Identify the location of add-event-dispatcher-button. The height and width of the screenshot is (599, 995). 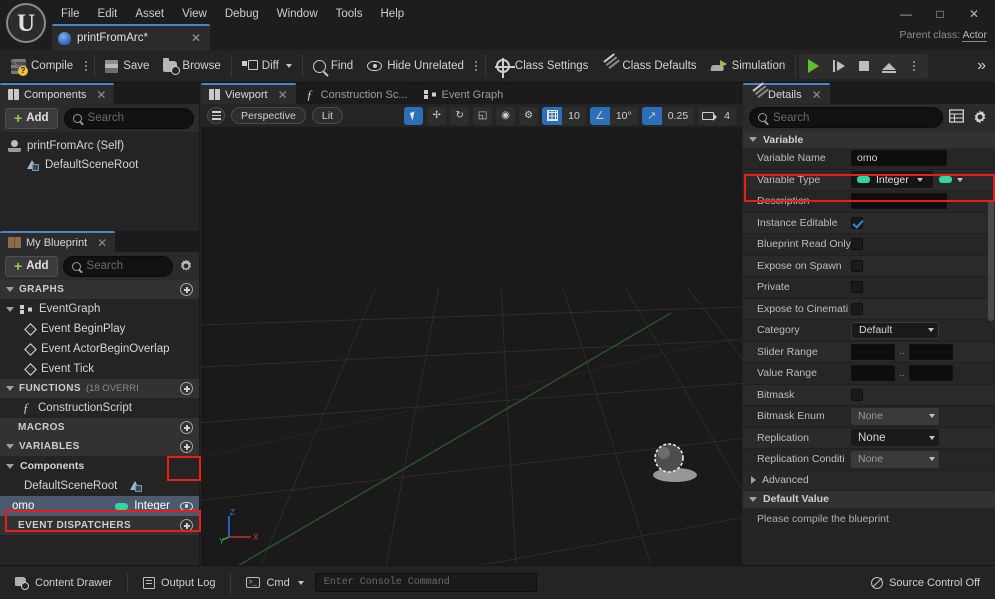
(186, 525).